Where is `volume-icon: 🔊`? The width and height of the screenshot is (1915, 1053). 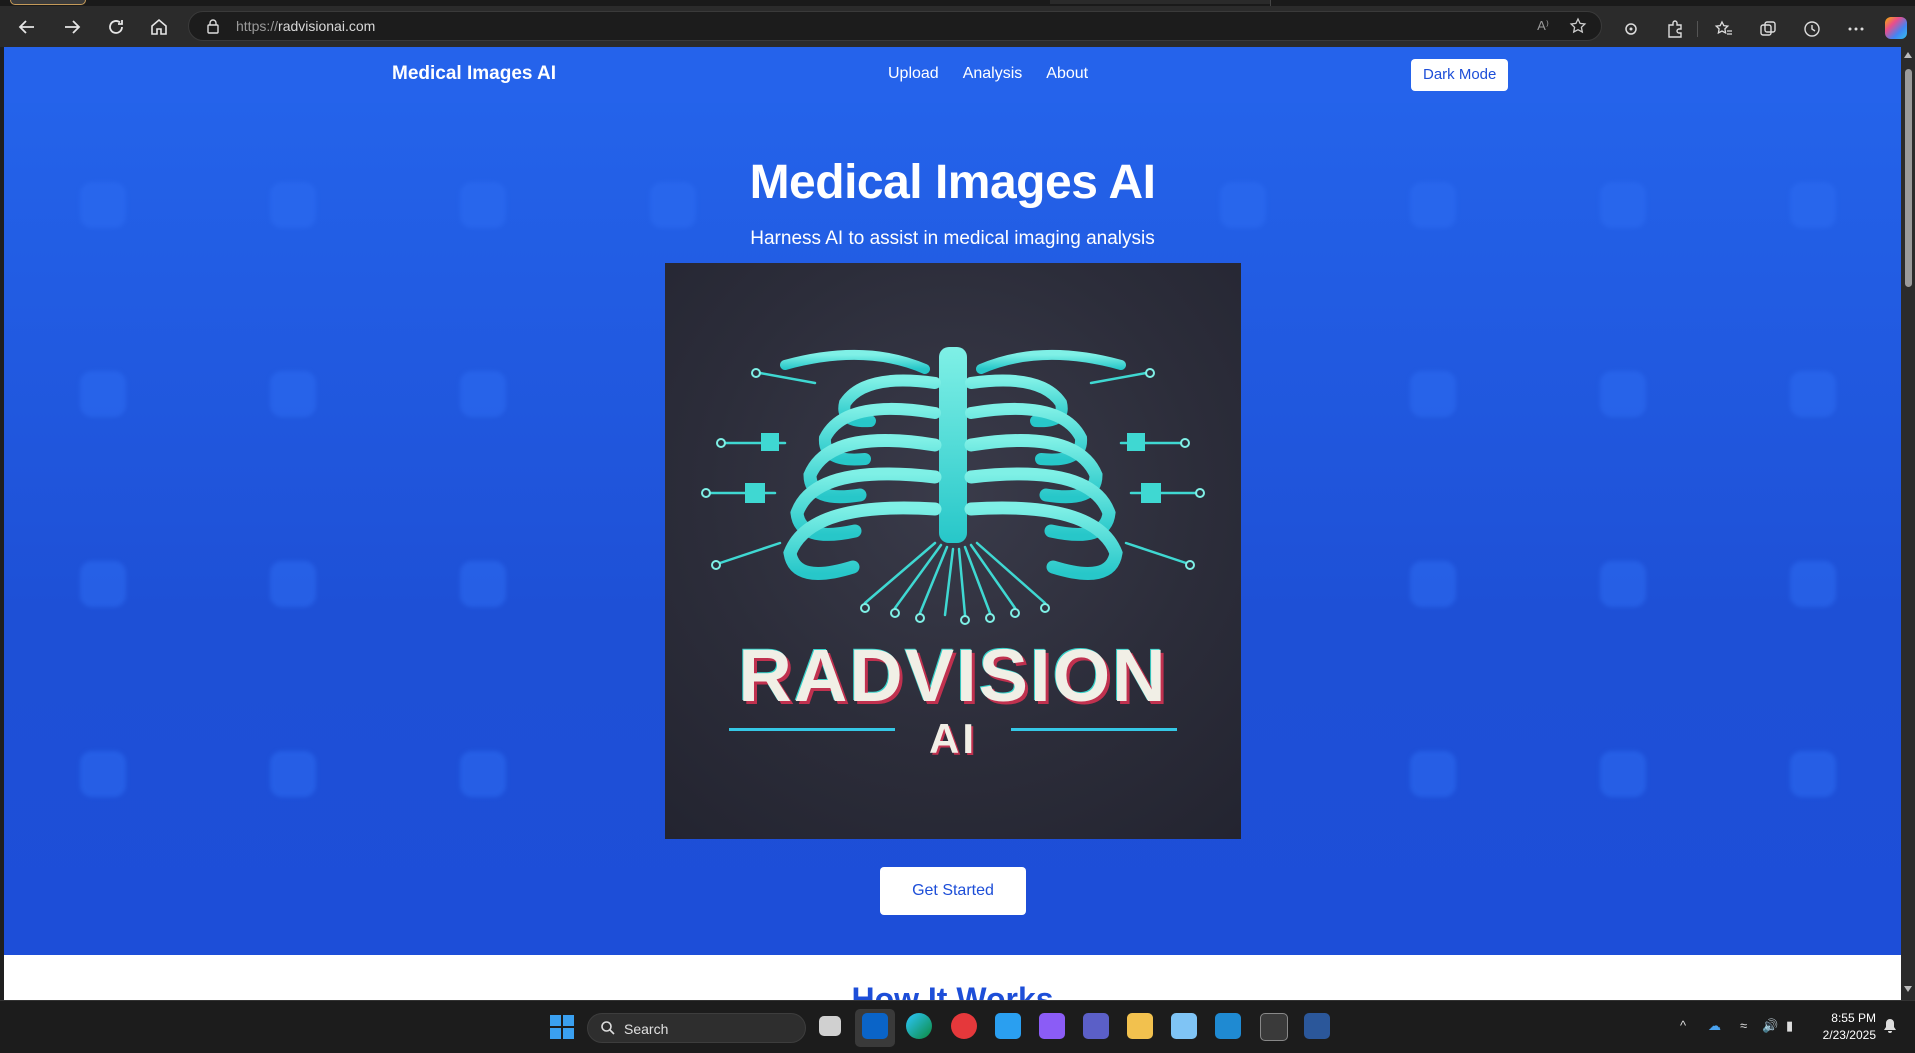
volume-icon: 🔊 is located at coordinates (1770, 1026).